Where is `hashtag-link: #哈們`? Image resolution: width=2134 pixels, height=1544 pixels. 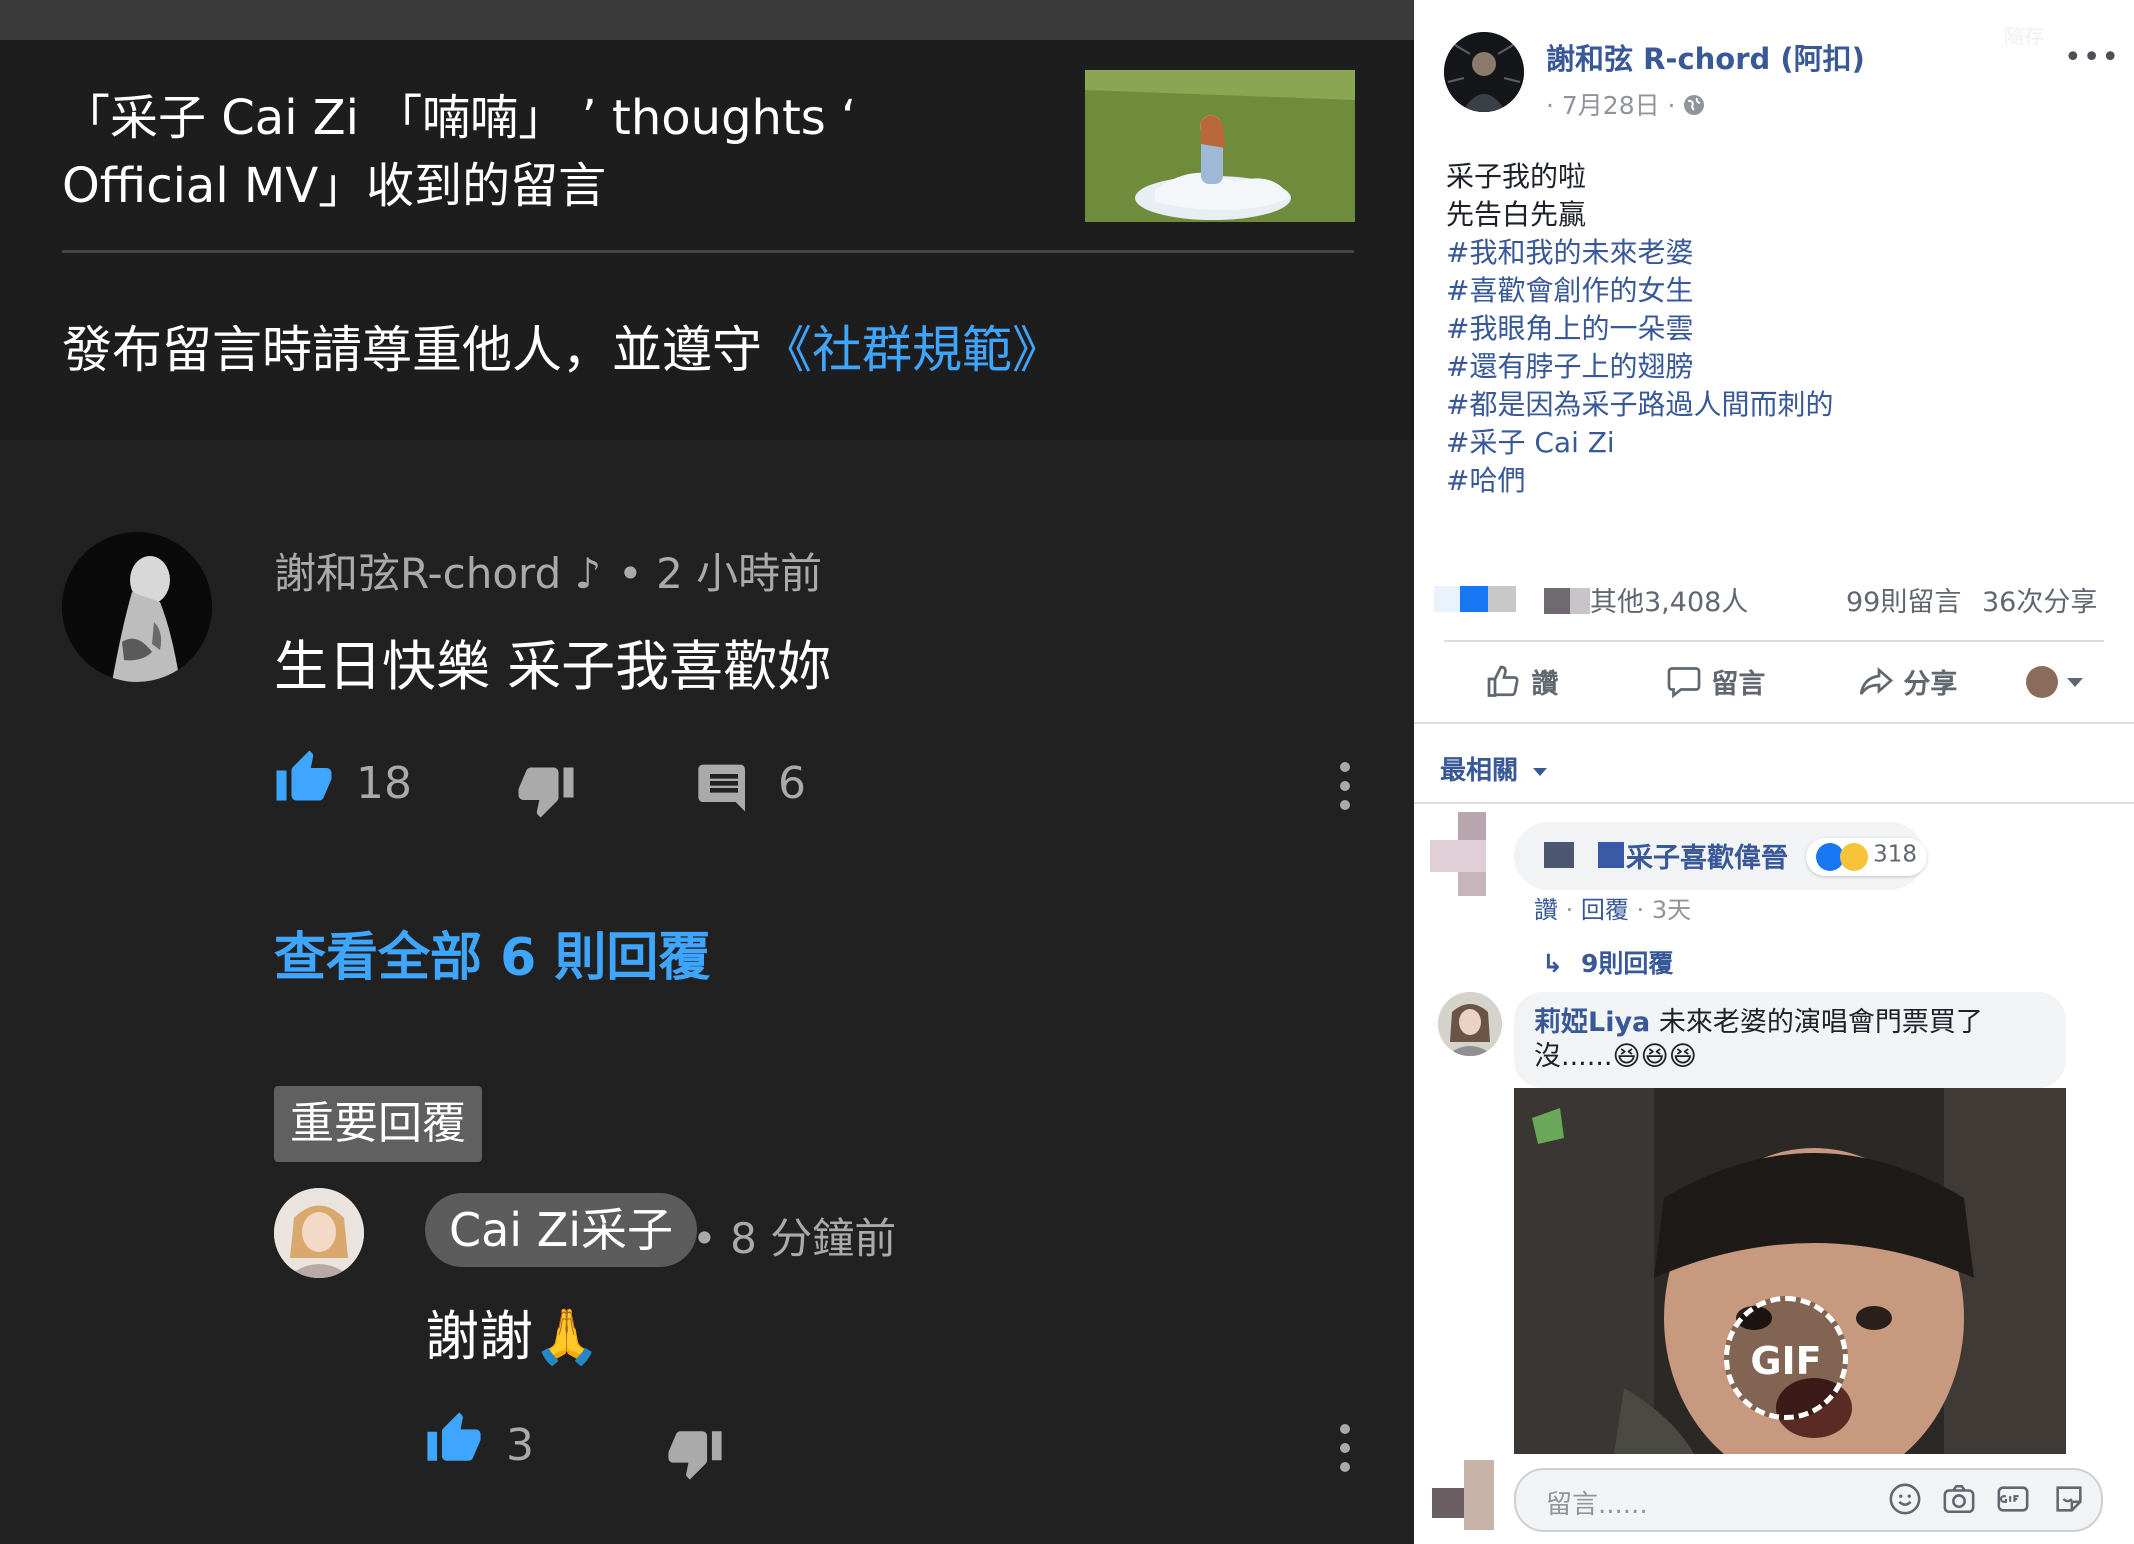 hashtag-link: #哈們 is located at coordinates (1639, 481).